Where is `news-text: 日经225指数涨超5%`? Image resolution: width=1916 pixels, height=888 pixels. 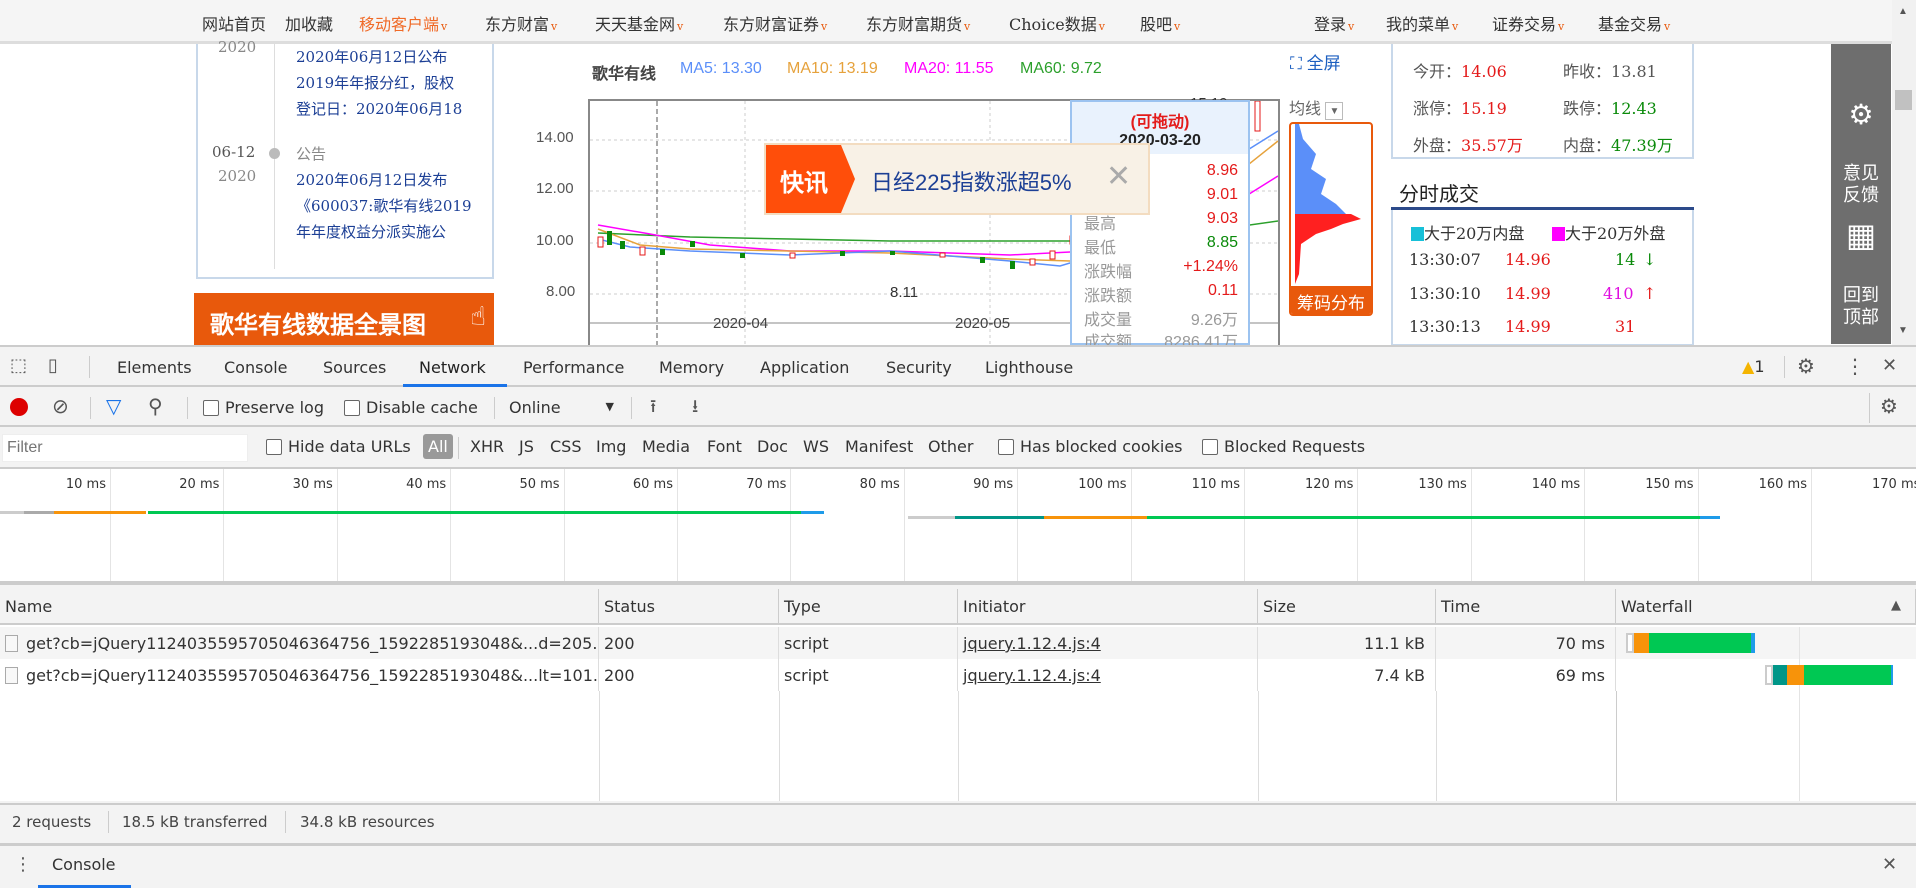 news-text: 日经225指数涨超5% is located at coordinates (971, 181).